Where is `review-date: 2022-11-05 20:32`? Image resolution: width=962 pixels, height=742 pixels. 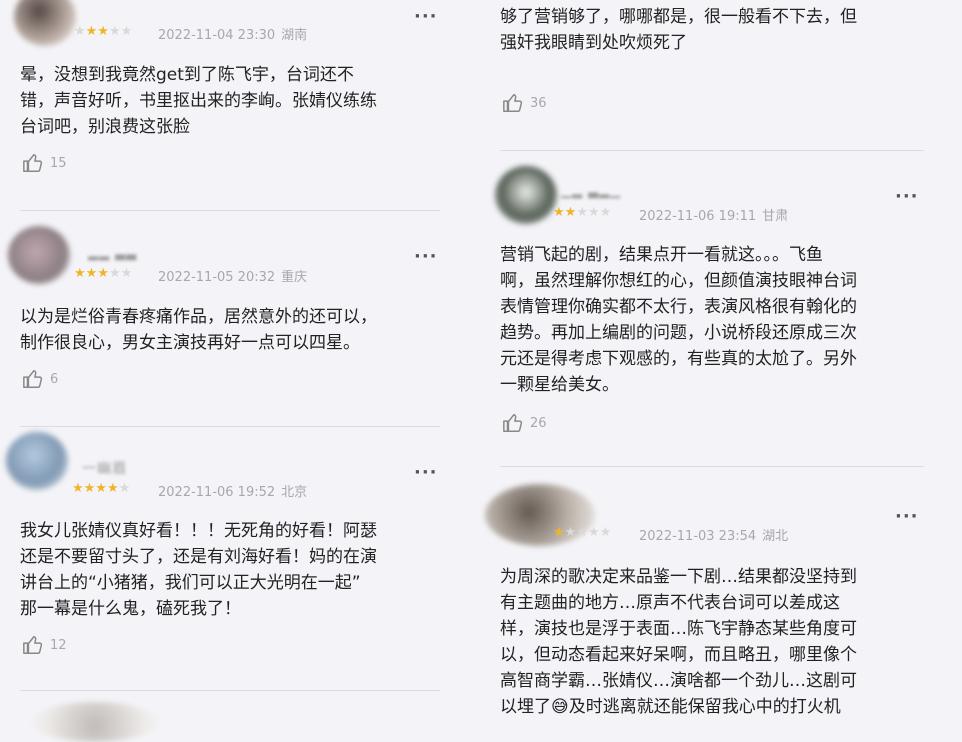
review-date: 2022-11-05 20:32 is located at coordinates (217, 277).